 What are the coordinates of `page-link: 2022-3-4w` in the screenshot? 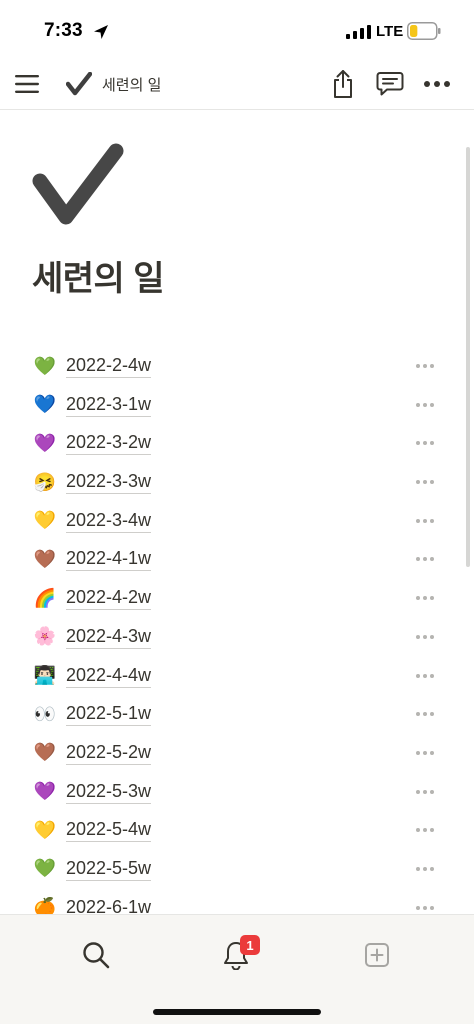 It's located at (109, 521).